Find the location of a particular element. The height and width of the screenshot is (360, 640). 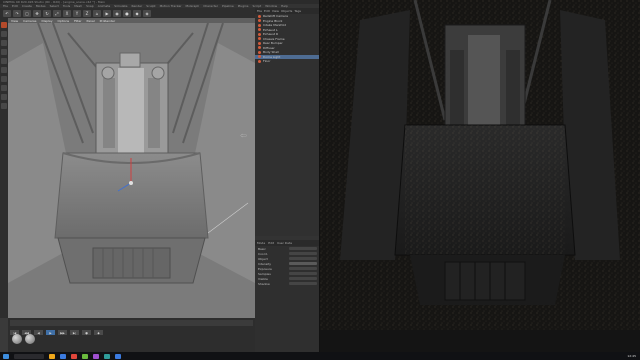

attribute-label: Shadow is located at coordinates (264, 283).